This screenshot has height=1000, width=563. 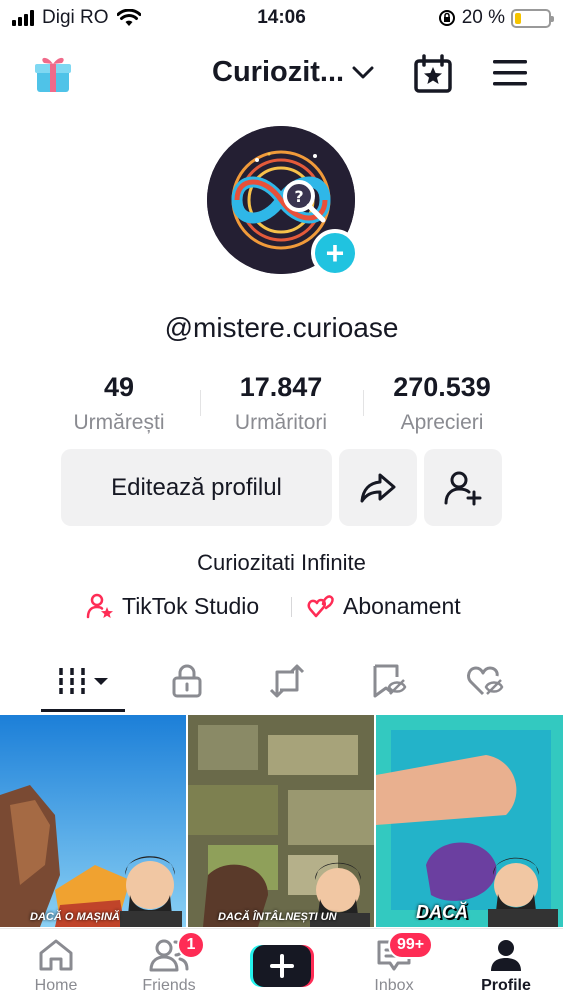 I want to click on tab-liked, so click(x=486, y=681).